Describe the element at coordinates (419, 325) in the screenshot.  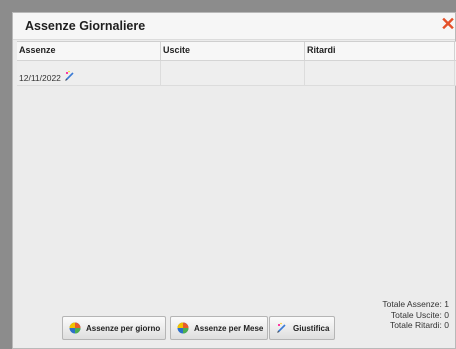
I see `total-delays: Totale Ritardi: 0` at that location.